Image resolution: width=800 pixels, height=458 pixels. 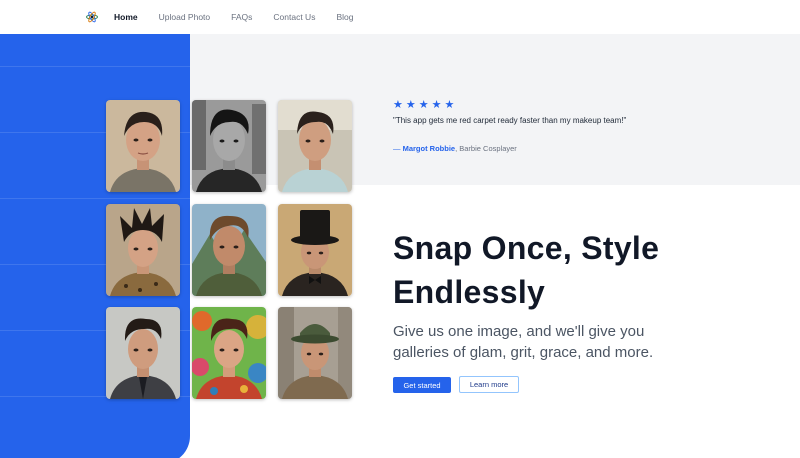 What do you see at coordinates (553, 270) in the screenshot?
I see `hero-headline: Snap Once, Style Endlessly` at bounding box center [553, 270].